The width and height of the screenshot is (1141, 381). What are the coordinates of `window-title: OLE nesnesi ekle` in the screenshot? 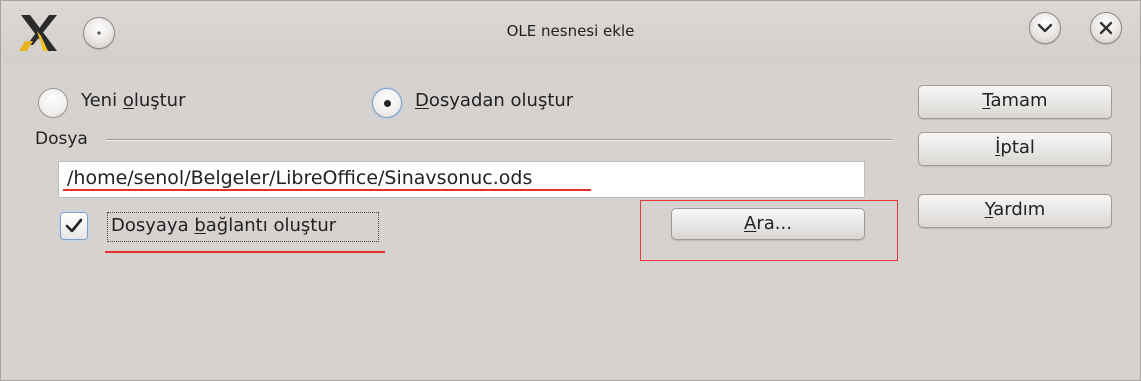 It's located at (570, 31).